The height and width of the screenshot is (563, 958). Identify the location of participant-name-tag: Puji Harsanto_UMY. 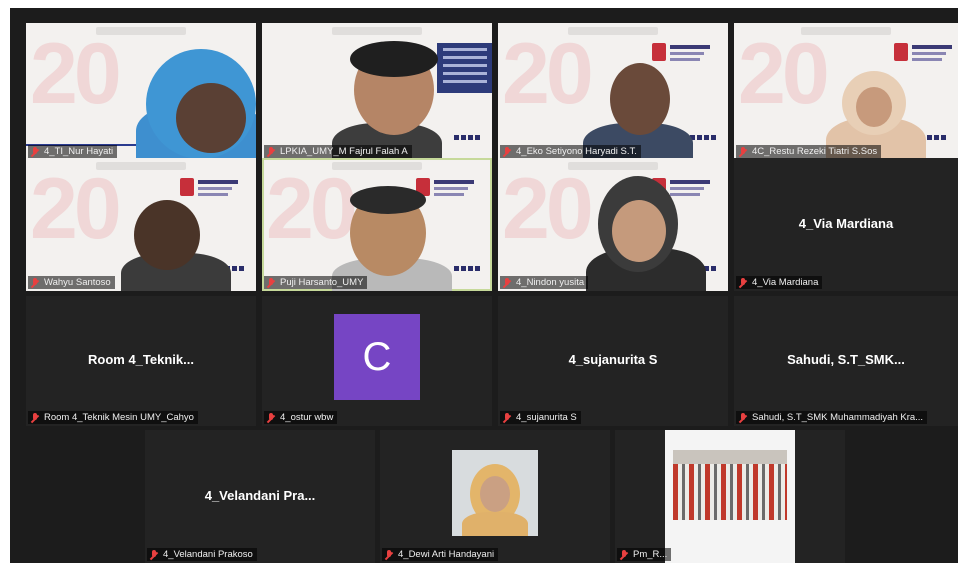
(316, 282).